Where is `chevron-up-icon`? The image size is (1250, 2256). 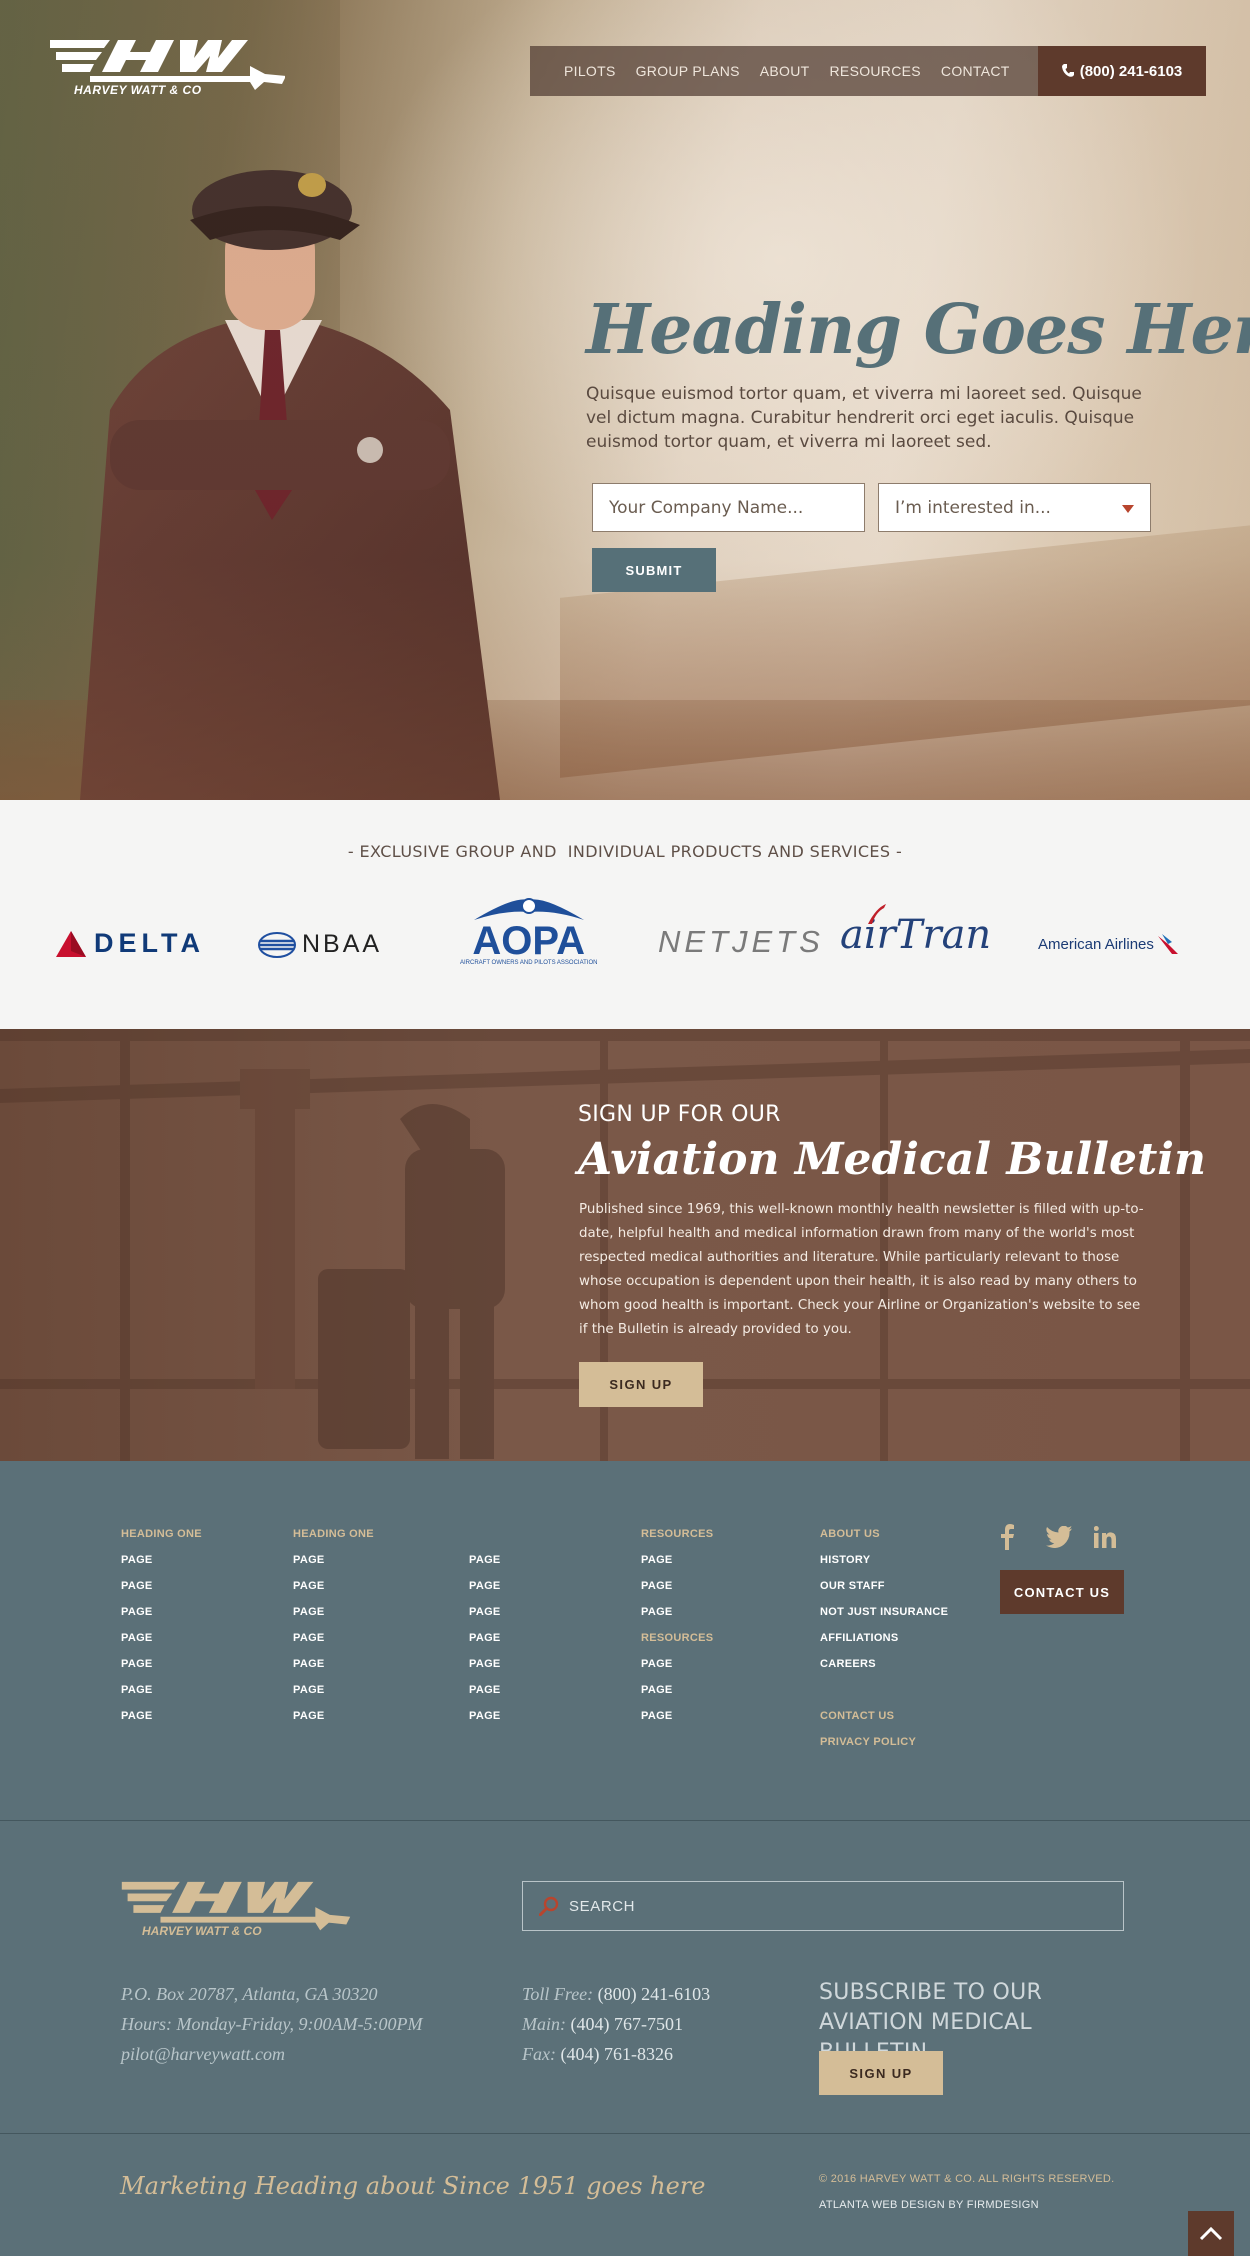 chevron-up-icon is located at coordinates (1211, 2233).